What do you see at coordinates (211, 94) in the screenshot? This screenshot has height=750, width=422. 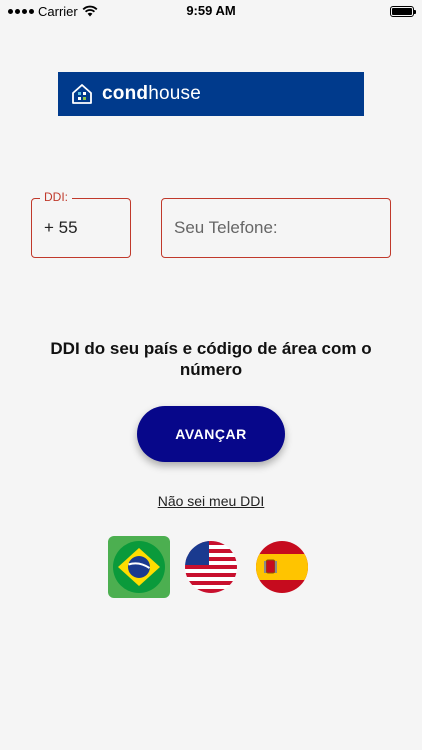 I see `logo-banner: condhouse` at bounding box center [211, 94].